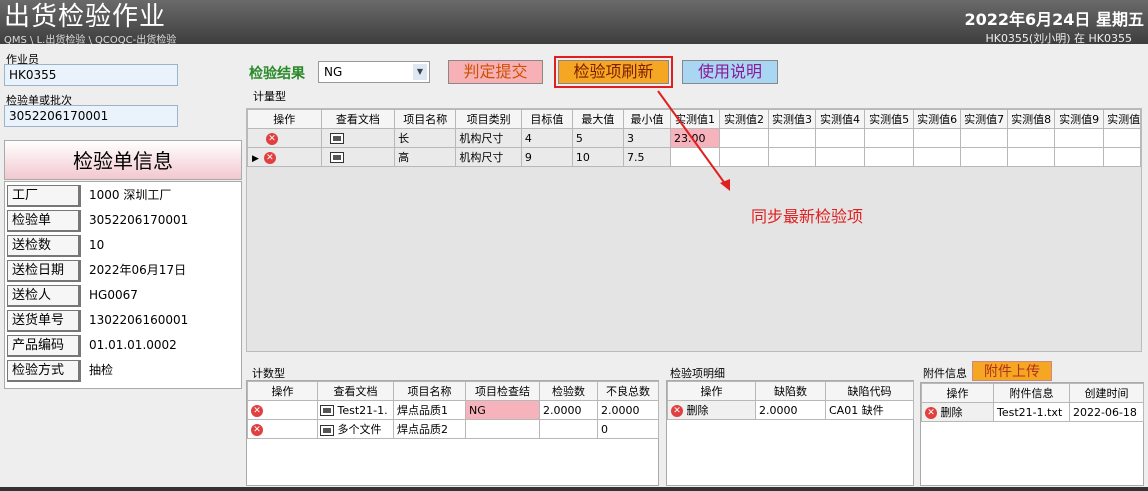  What do you see at coordinates (597, 119) in the screenshot?
I see `col-header: 最大值` at bounding box center [597, 119].